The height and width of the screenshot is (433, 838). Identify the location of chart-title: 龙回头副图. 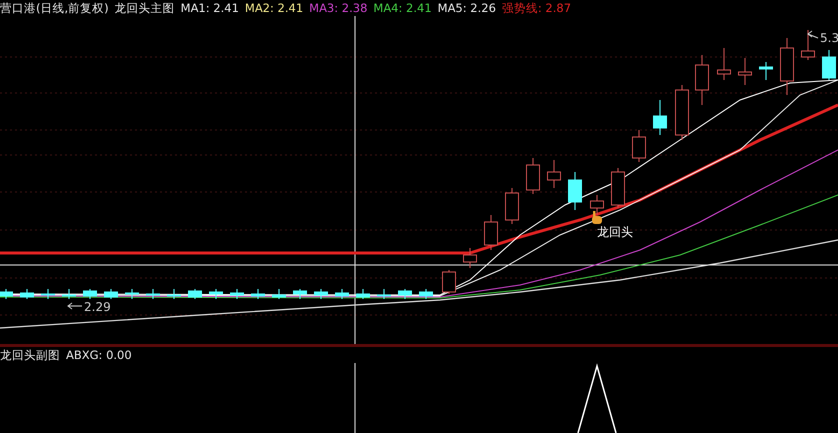
(30, 355).